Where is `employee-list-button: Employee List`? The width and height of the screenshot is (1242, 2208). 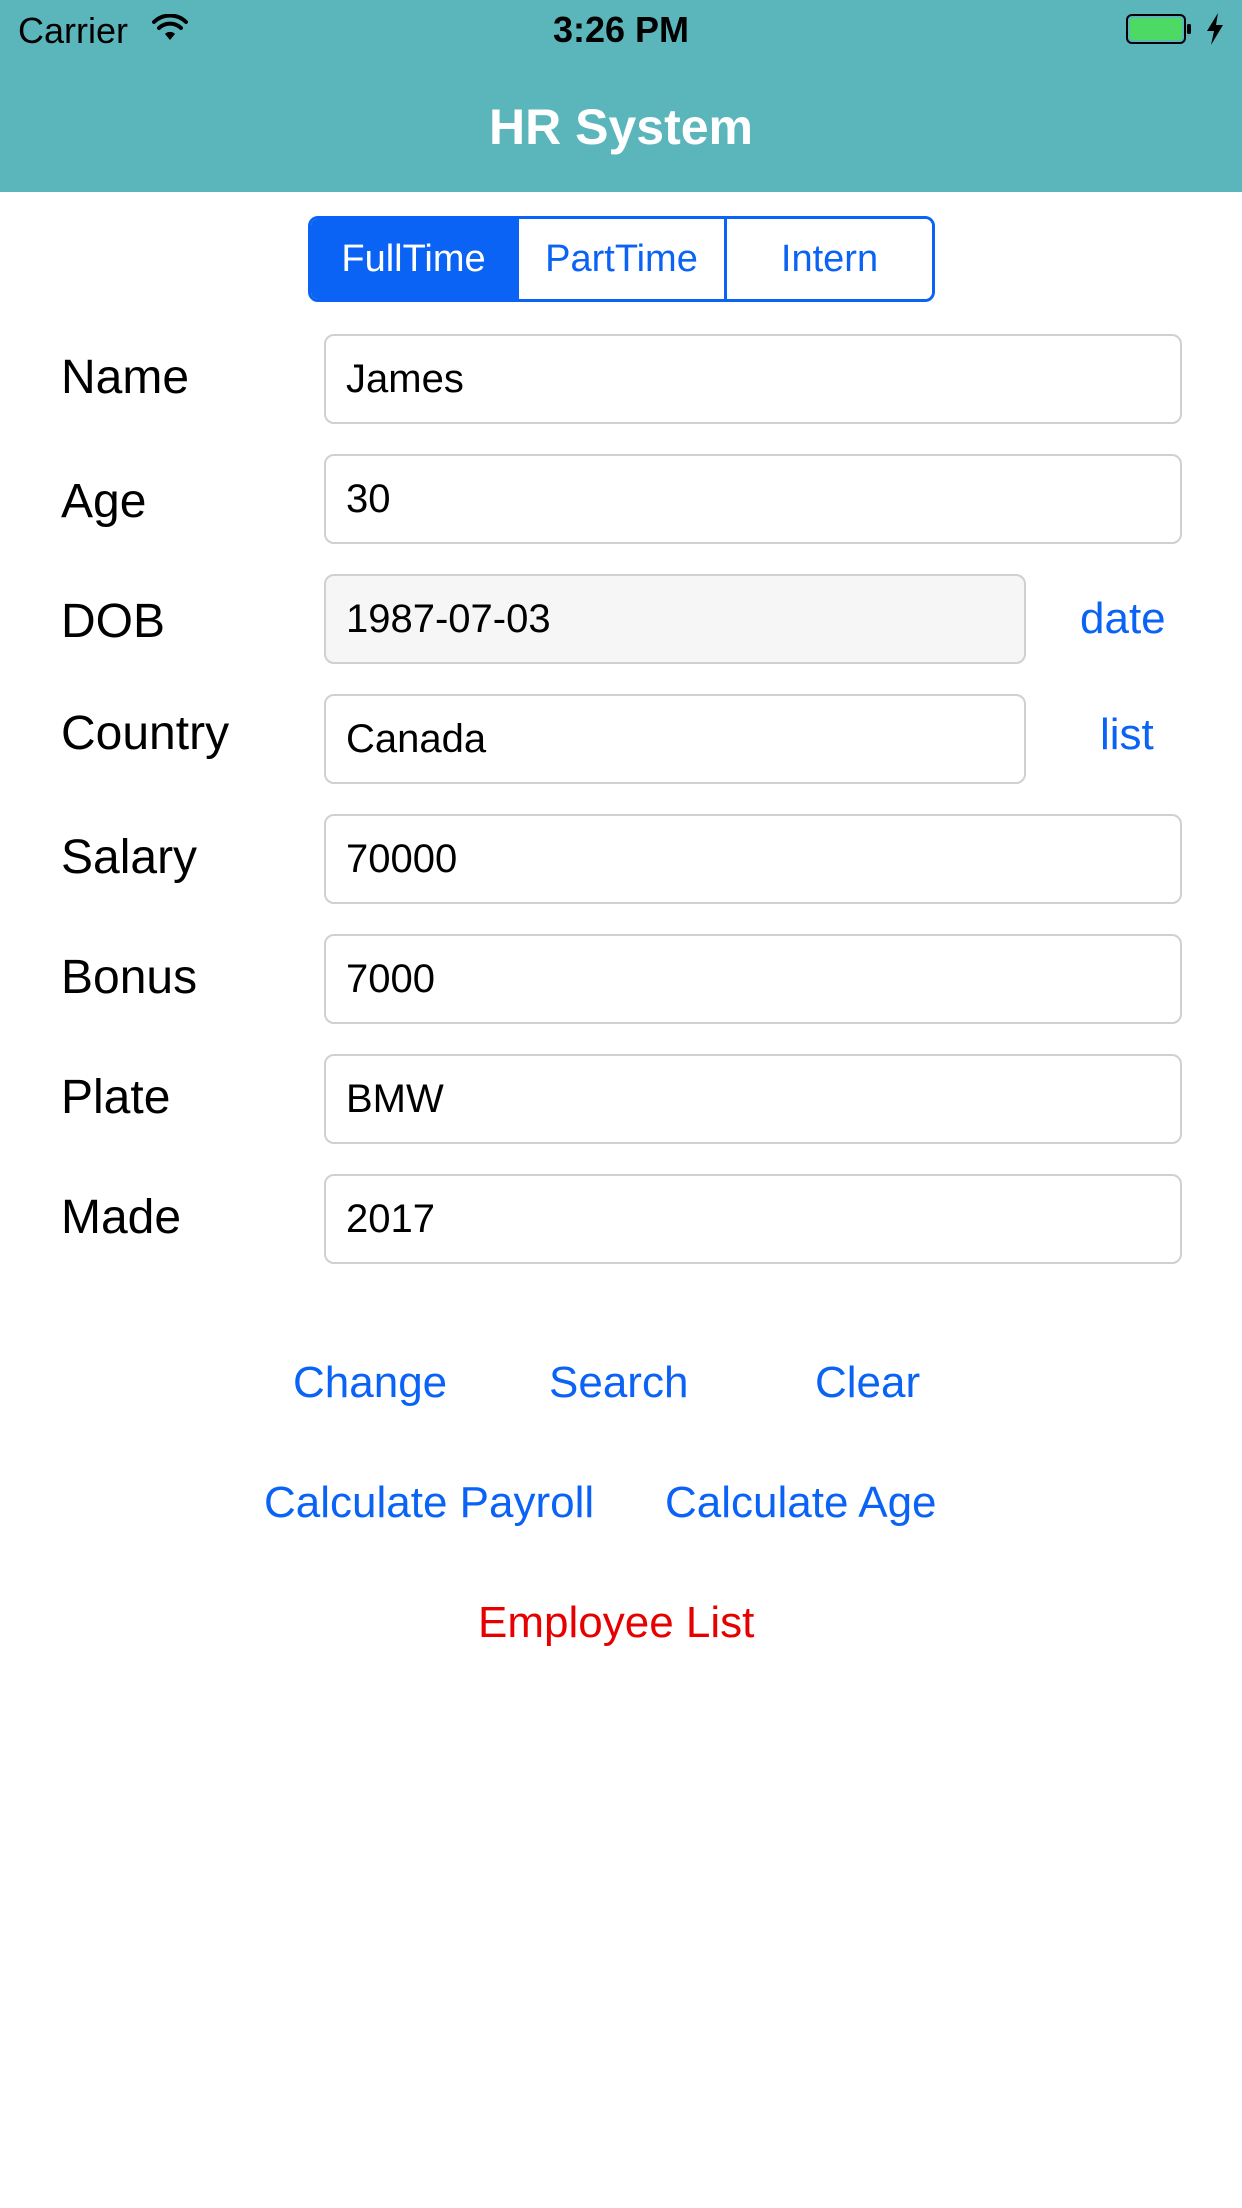 employee-list-button: Employee List is located at coordinates (616, 1623).